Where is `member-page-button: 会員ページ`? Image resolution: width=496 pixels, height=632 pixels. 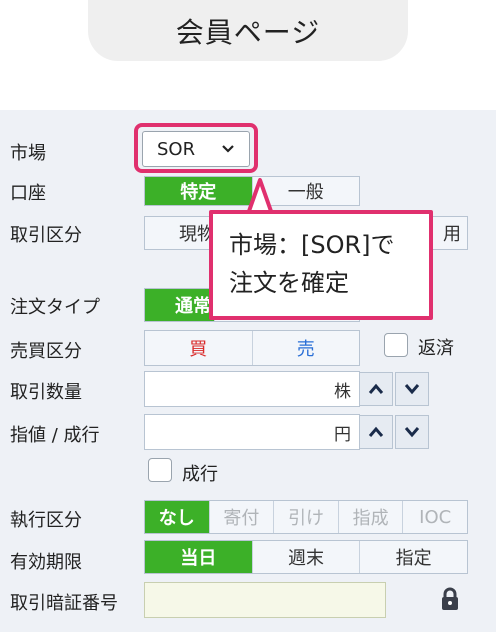 member-page-button: 会員ページ is located at coordinates (248, 30).